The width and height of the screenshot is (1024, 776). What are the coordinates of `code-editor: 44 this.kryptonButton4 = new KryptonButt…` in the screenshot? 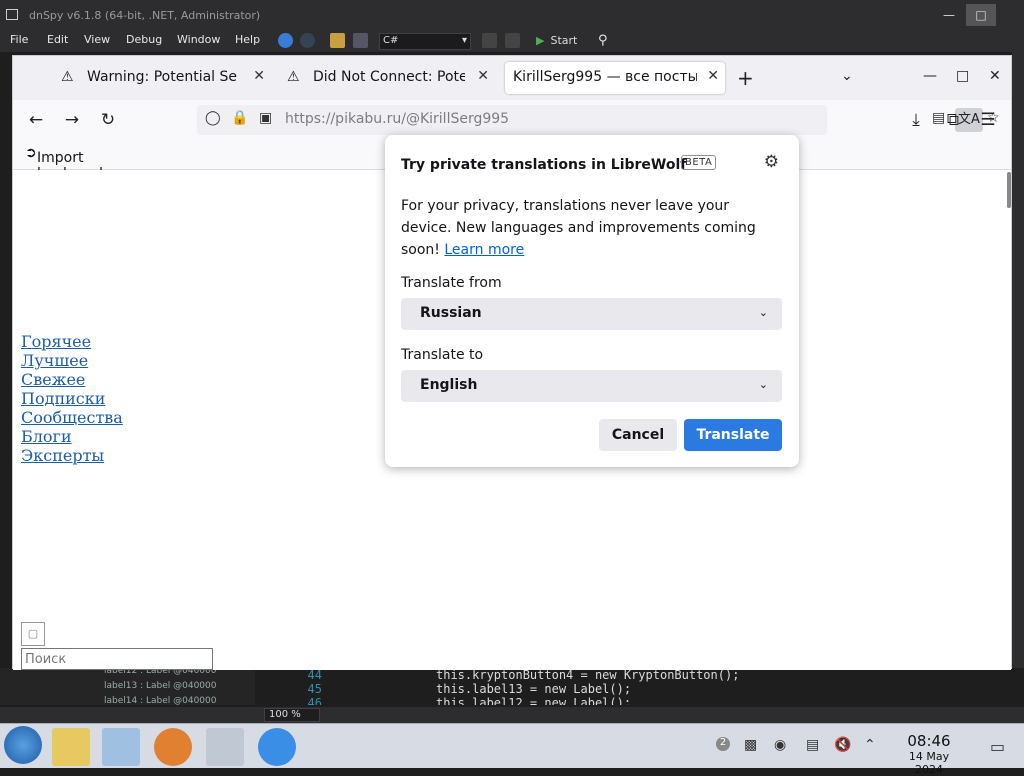 It's located at (637, 686).